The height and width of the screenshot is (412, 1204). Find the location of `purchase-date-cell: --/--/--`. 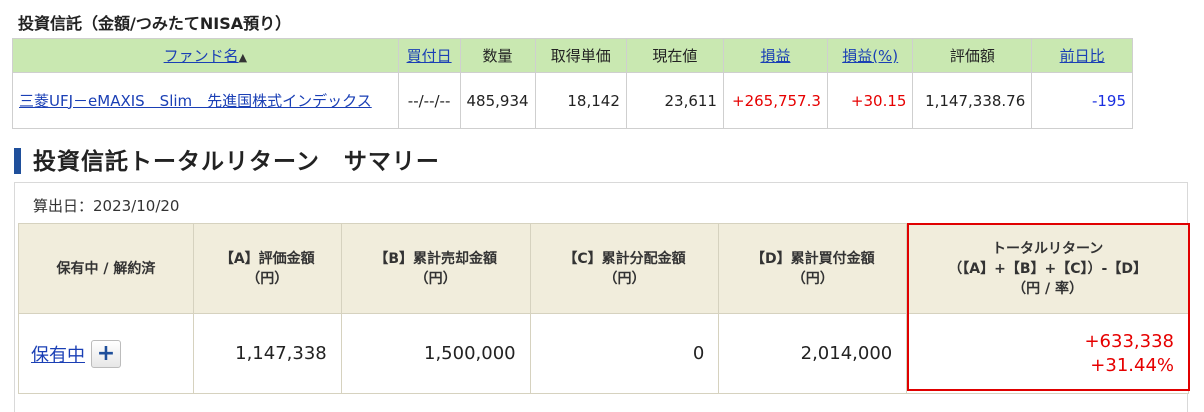

purchase-date-cell: --/--/-- is located at coordinates (429, 100).